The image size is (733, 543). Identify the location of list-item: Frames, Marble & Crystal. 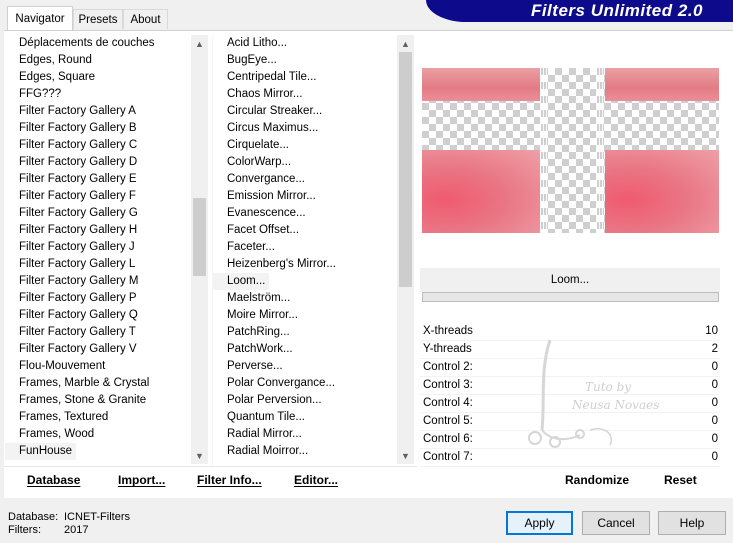
(98, 383).